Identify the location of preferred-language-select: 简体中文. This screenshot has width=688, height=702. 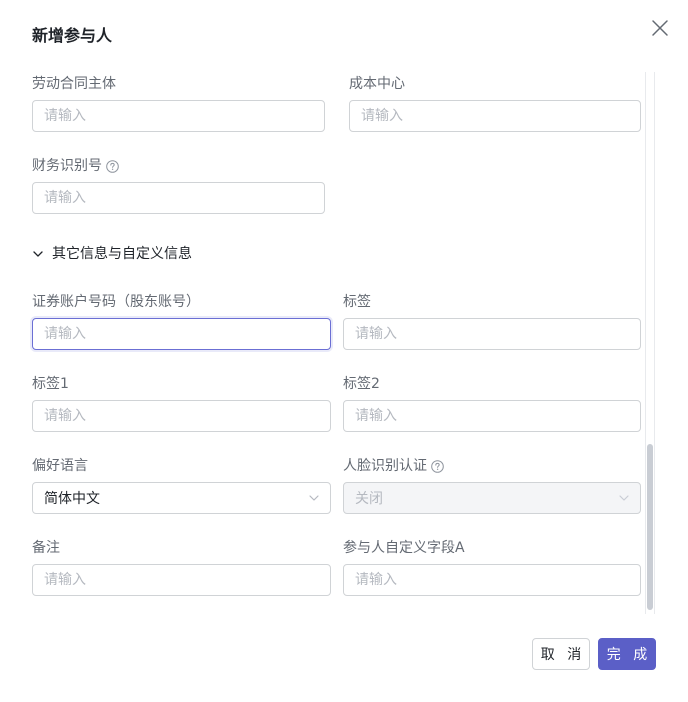
(181, 498).